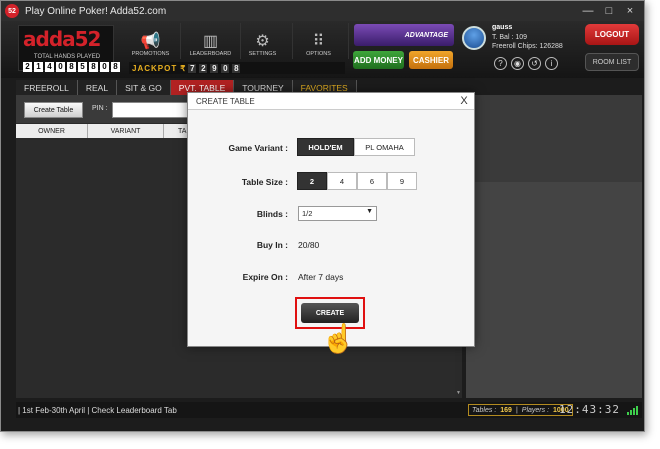  What do you see at coordinates (97, 87) in the screenshot?
I see `tab-real: REAL` at bounding box center [97, 87].